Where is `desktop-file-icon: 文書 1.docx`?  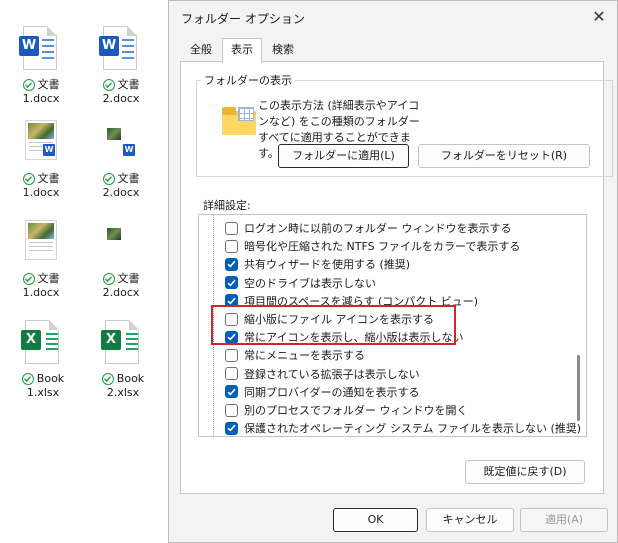
desktop-file-icon: 文書 1.docx is located at coordinates (41, 260).